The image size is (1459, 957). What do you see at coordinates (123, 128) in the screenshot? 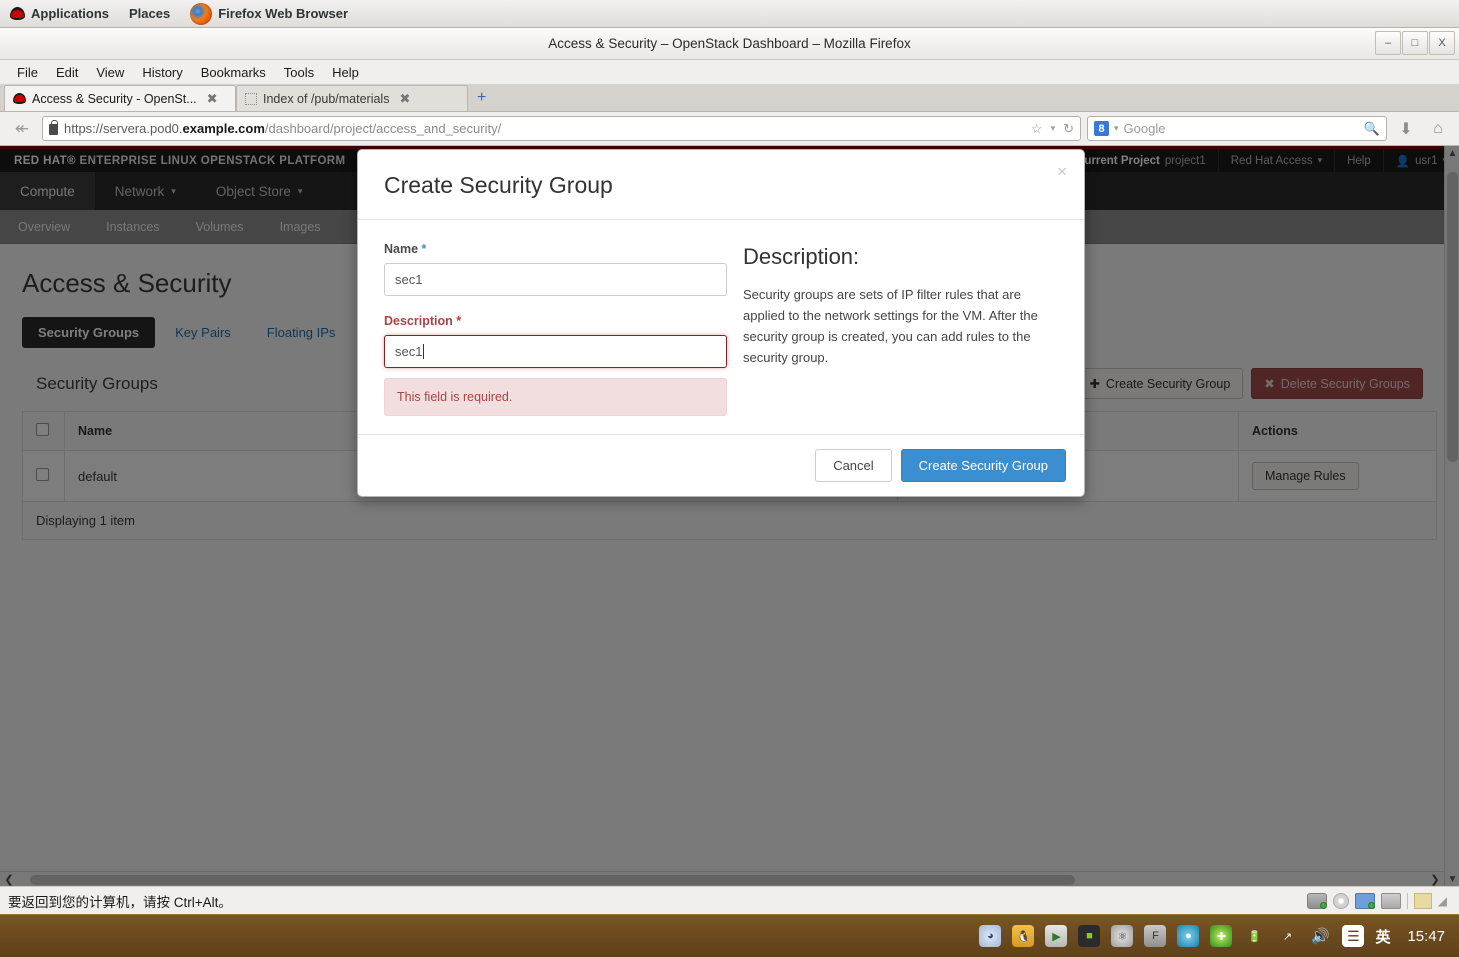
I see `url-scheme: https://servera.pod0.` at bounding box center [123, 128].